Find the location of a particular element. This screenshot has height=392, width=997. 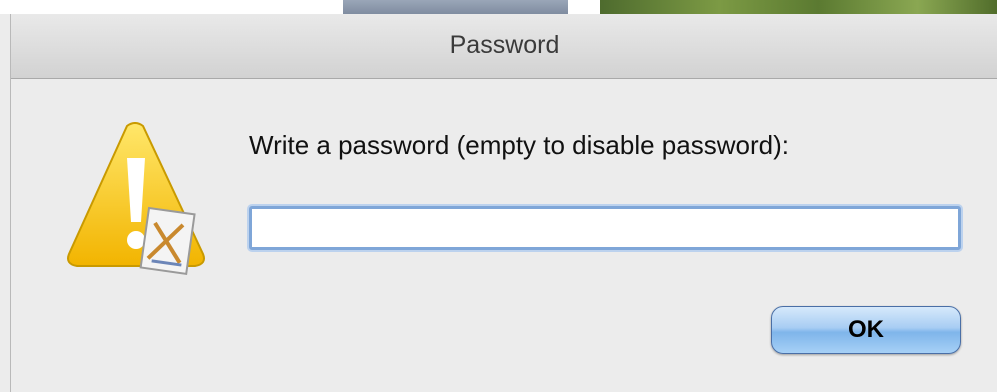

ok-button: OK is located at coordinates (866, 330).